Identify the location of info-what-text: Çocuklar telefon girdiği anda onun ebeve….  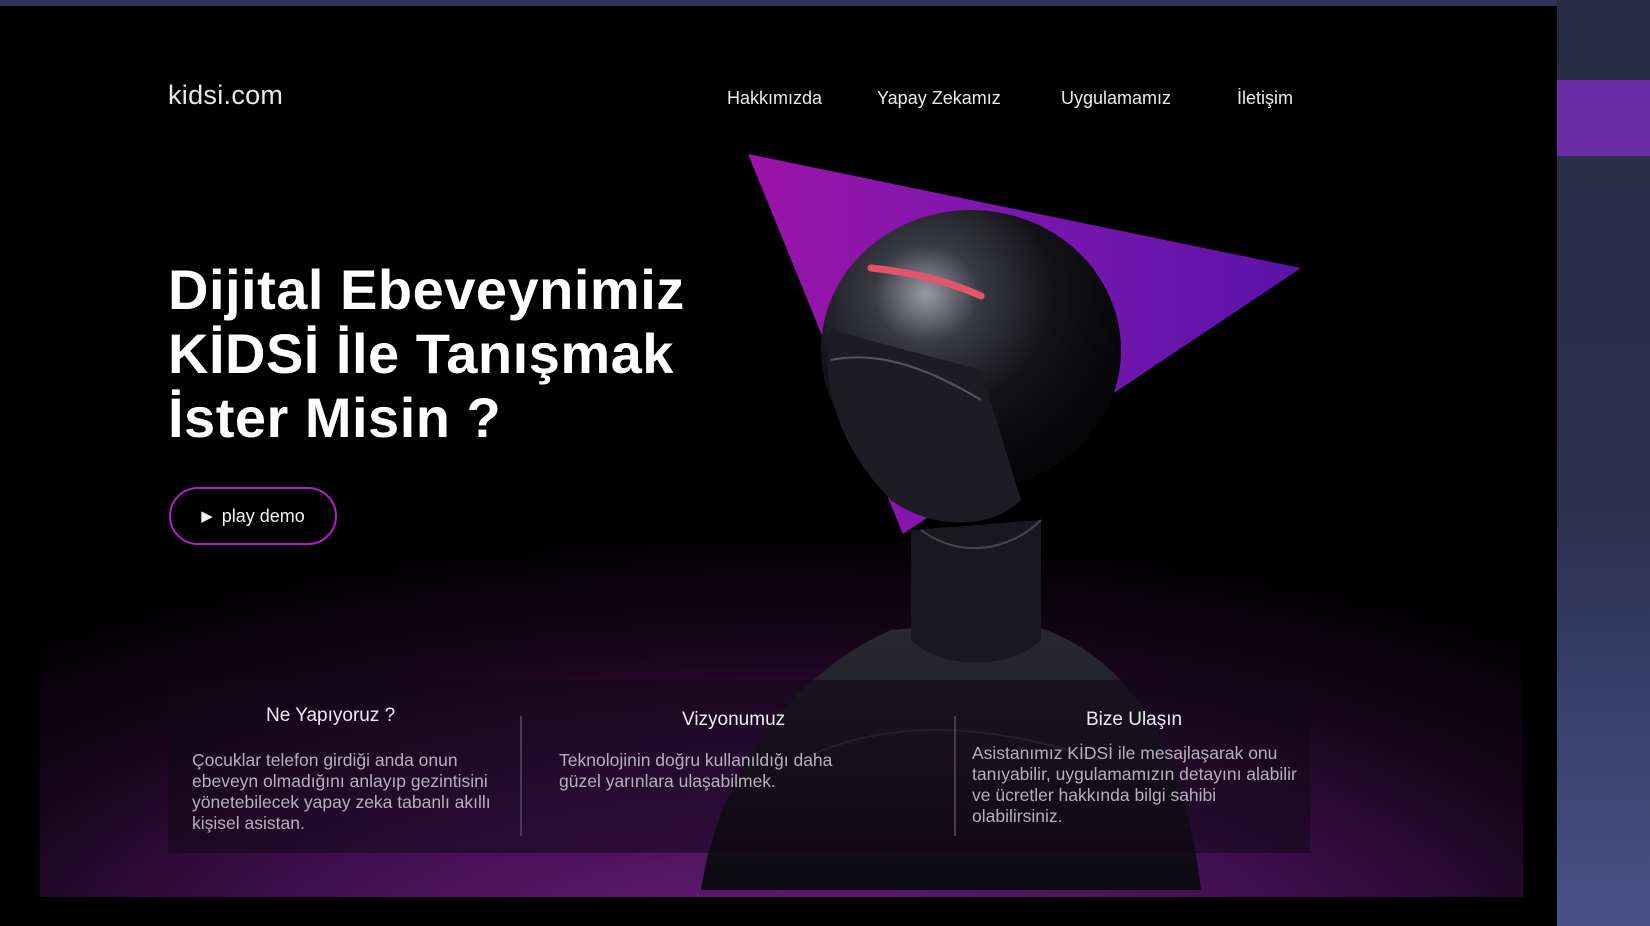
(341, 791).